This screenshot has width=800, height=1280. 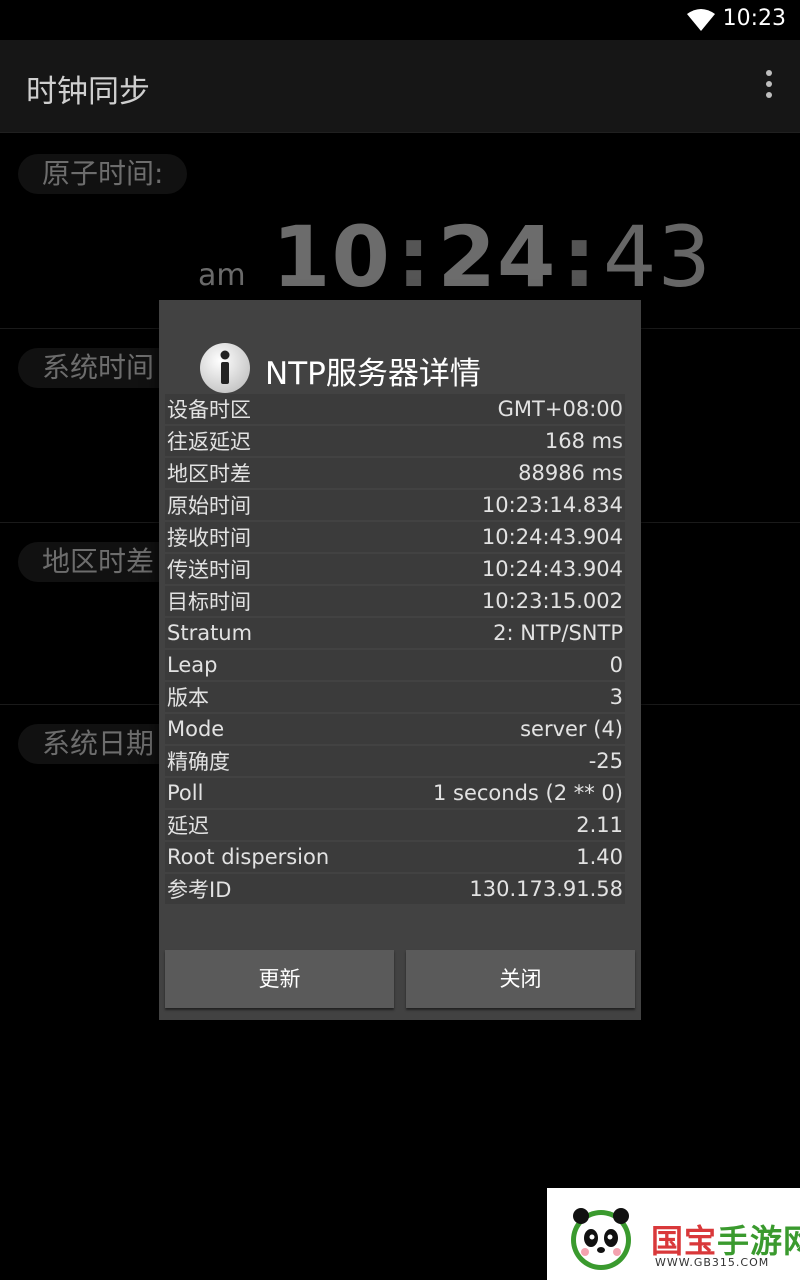 I want to click on detail-value: 3, so click(x=616, y=697).